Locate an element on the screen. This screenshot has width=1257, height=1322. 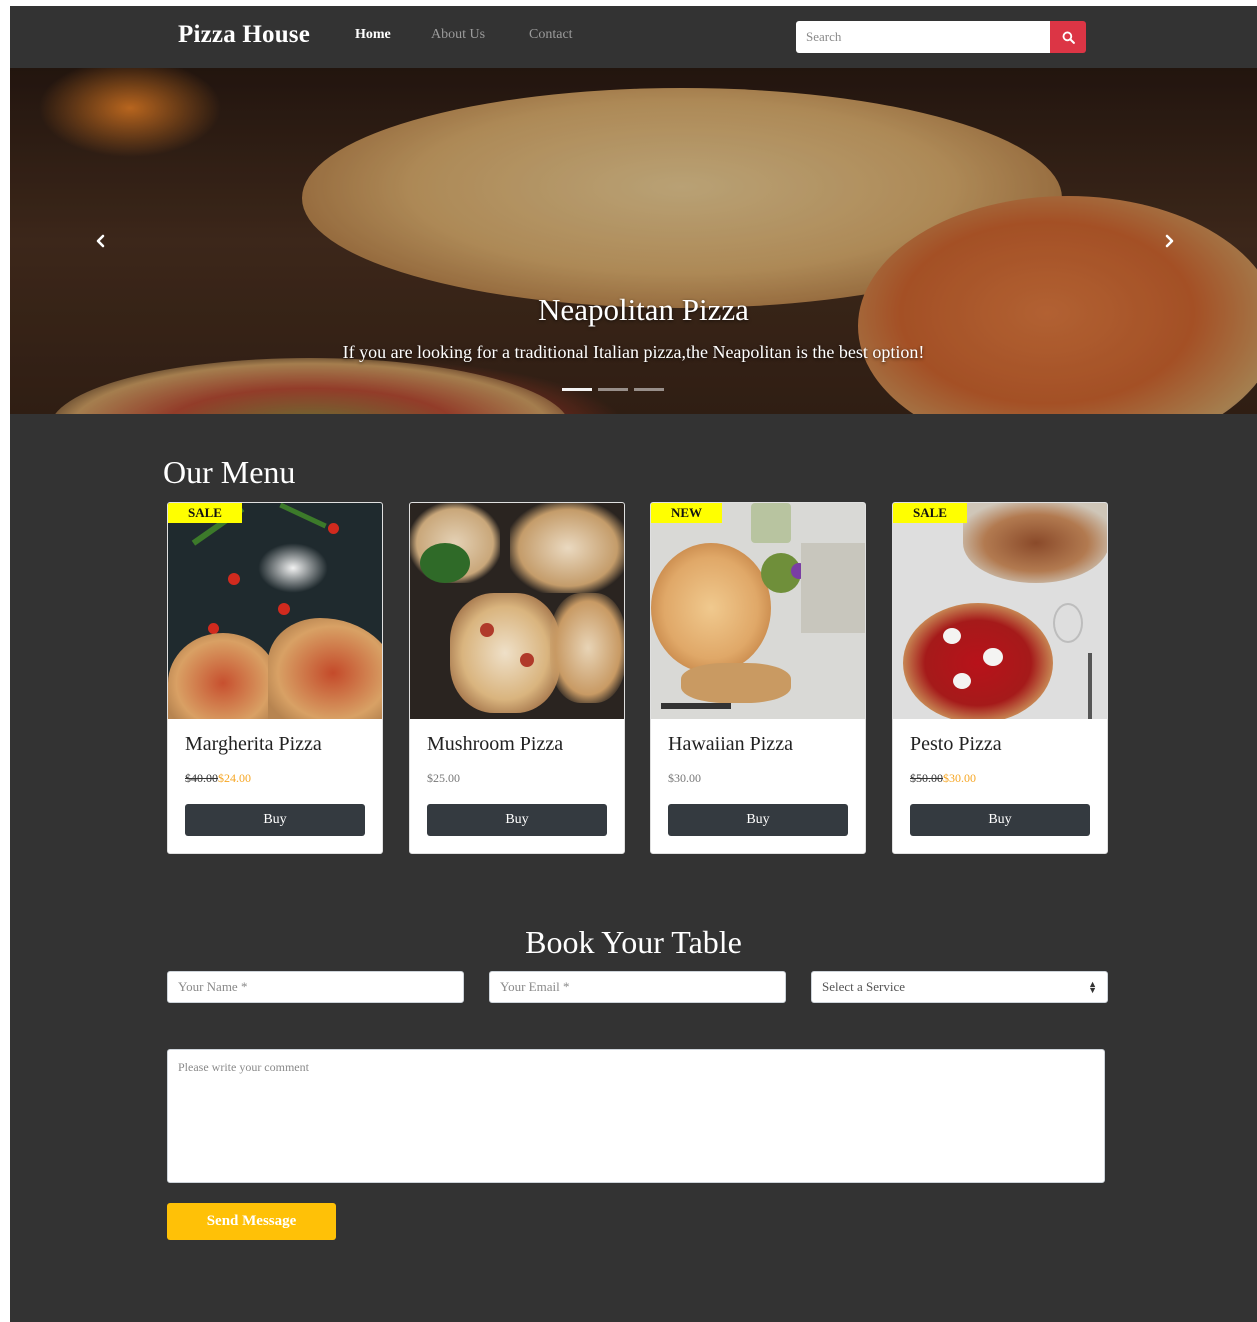
nav-link-contact: Contact is located at coordinates (551, 35).